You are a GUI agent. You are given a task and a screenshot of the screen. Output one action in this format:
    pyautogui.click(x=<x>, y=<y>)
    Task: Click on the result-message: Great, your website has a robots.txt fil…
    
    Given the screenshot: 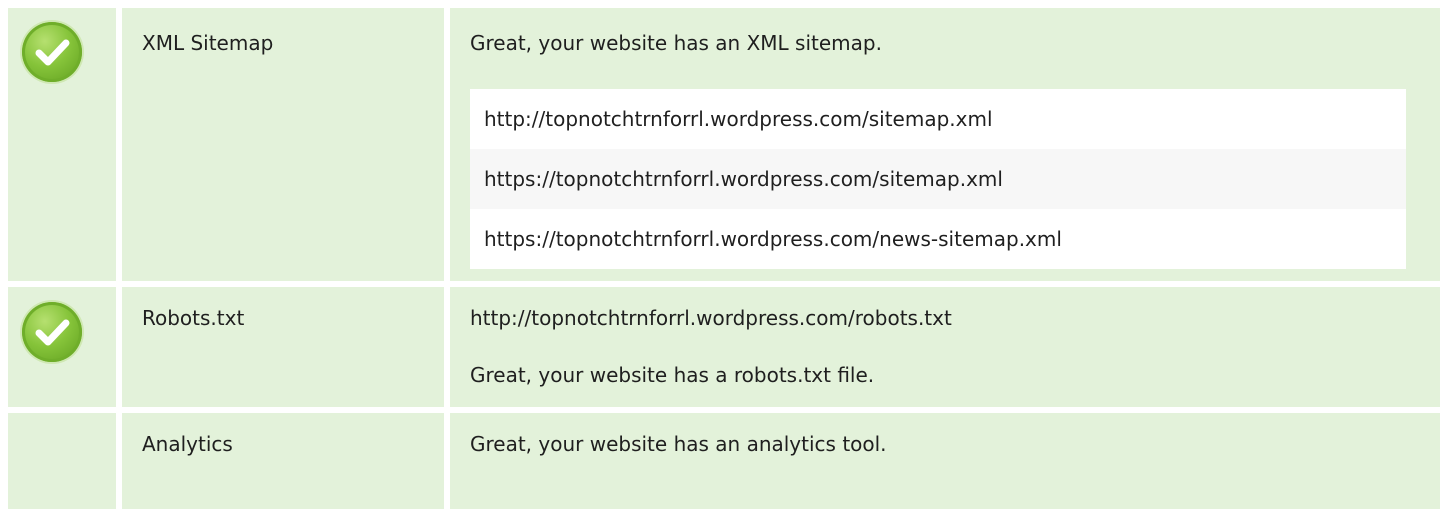 What is the action you would take?
    pyautogui.click(x=672, y=375)
    